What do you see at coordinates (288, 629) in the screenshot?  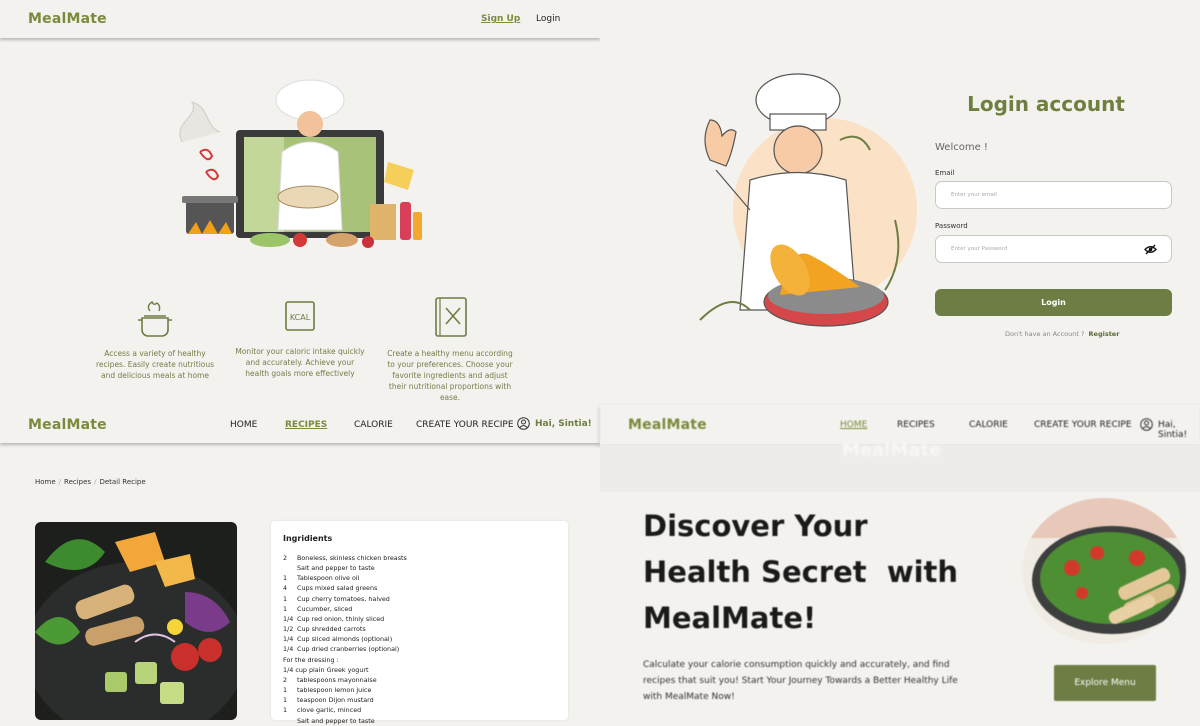 I see `ingredient-qty: 1/2` at bounding box center [288, 629].